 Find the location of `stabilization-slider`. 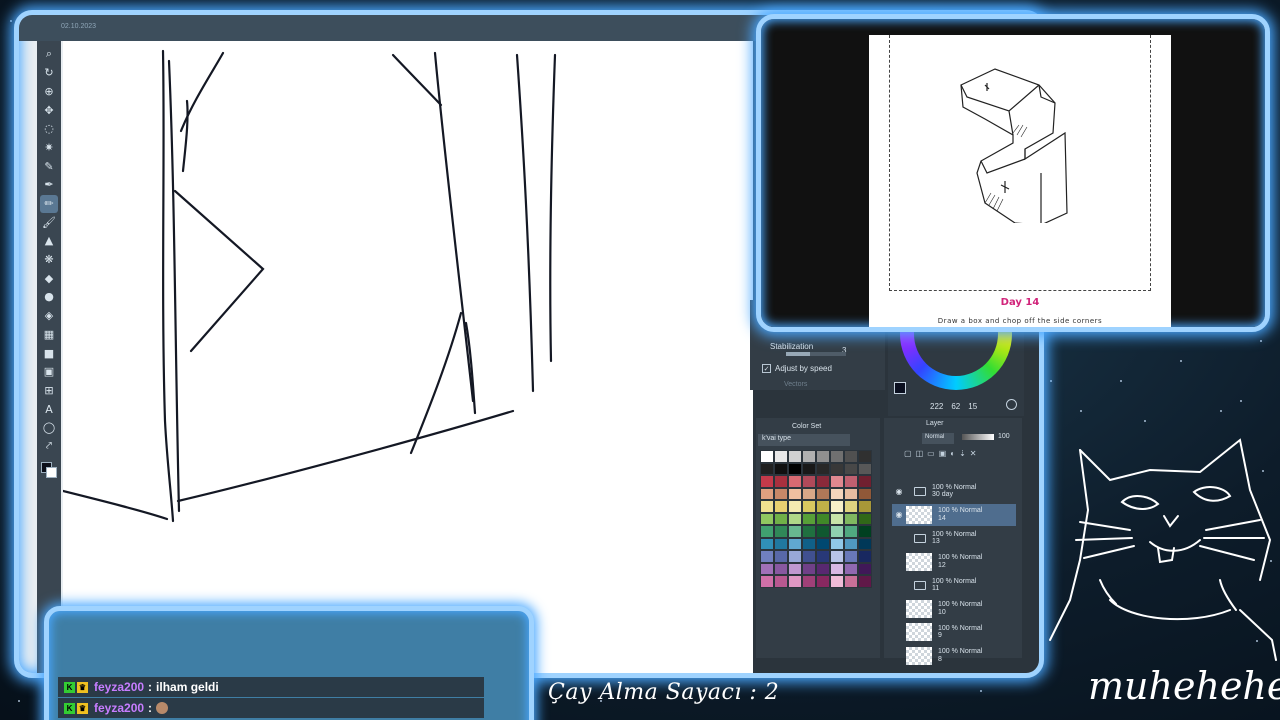

stabilization-slider is located at coordinates (816, 354).